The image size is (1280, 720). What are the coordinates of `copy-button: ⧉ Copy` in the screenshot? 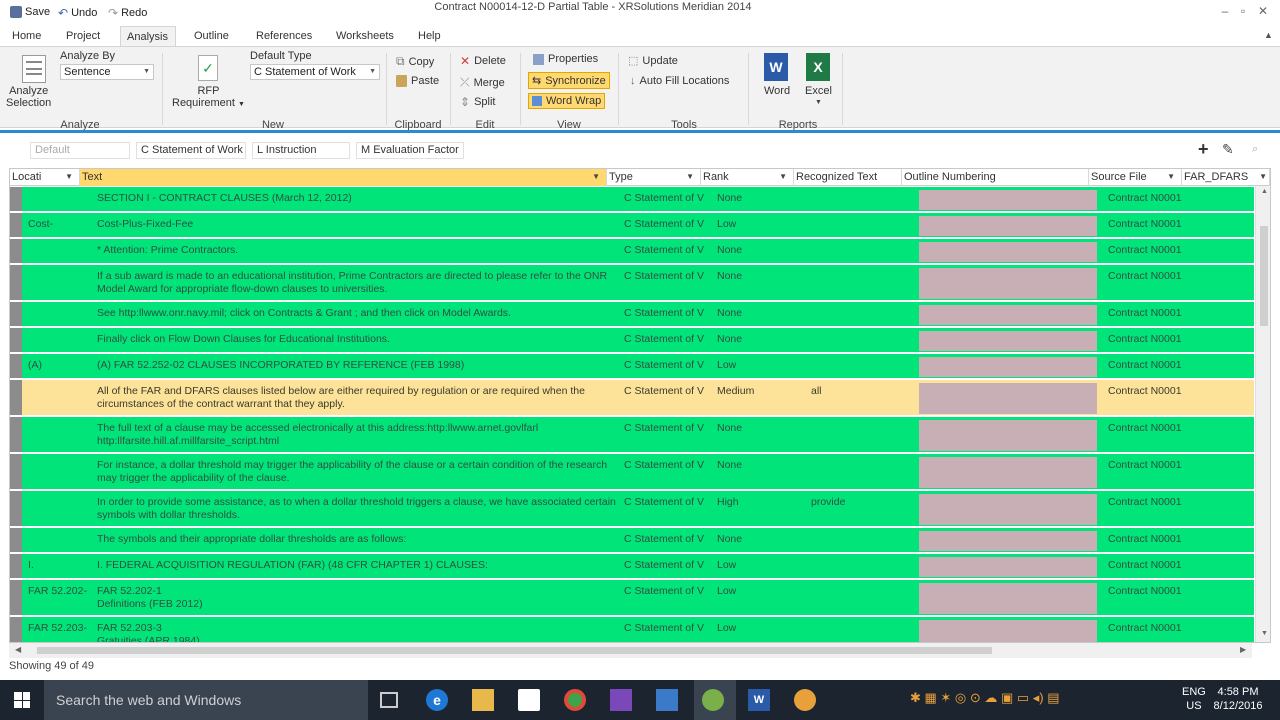 It's located at (415, 61).